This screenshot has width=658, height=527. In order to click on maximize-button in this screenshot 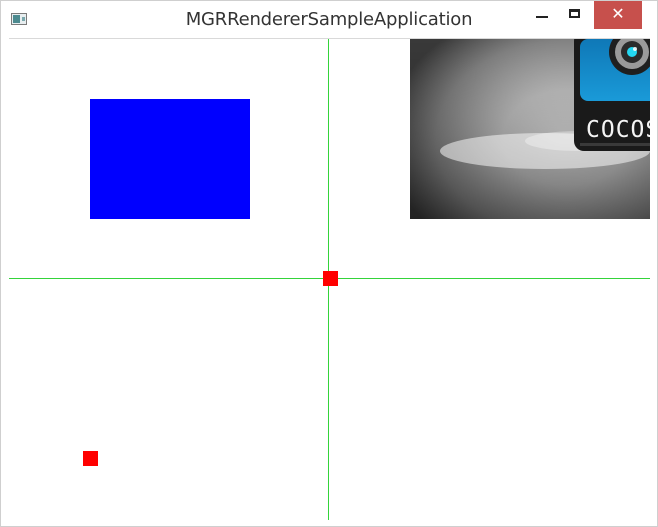, I will do `click(574, 15)`.